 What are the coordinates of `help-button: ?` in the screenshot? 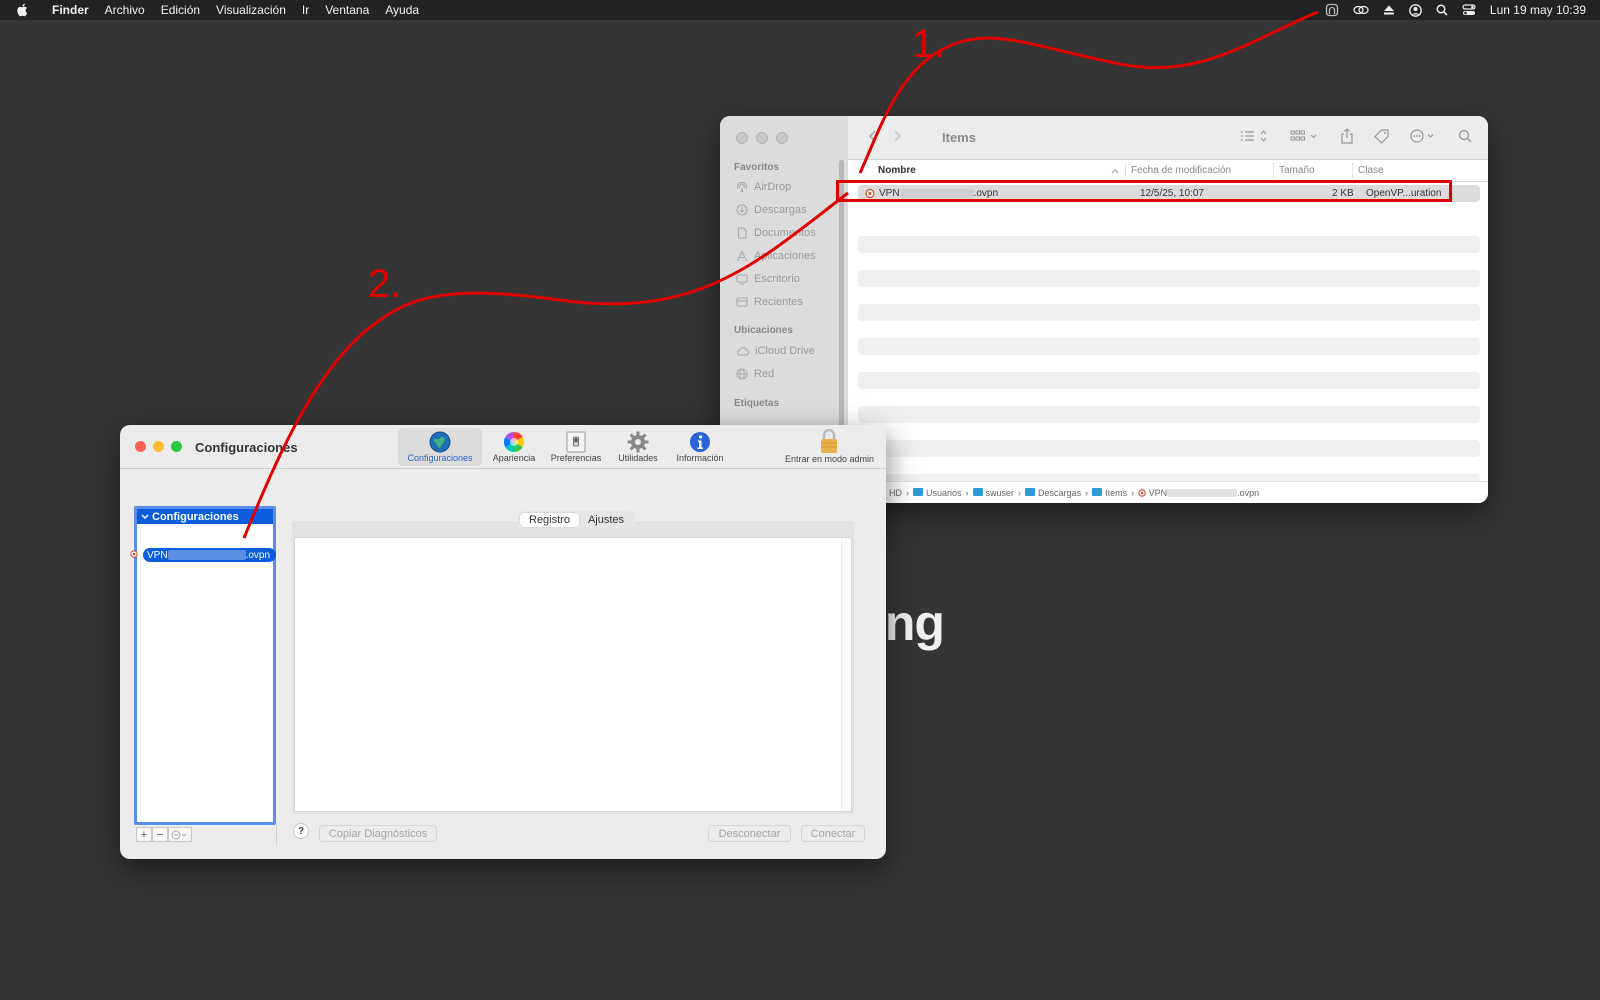 It's located at (301, 831).